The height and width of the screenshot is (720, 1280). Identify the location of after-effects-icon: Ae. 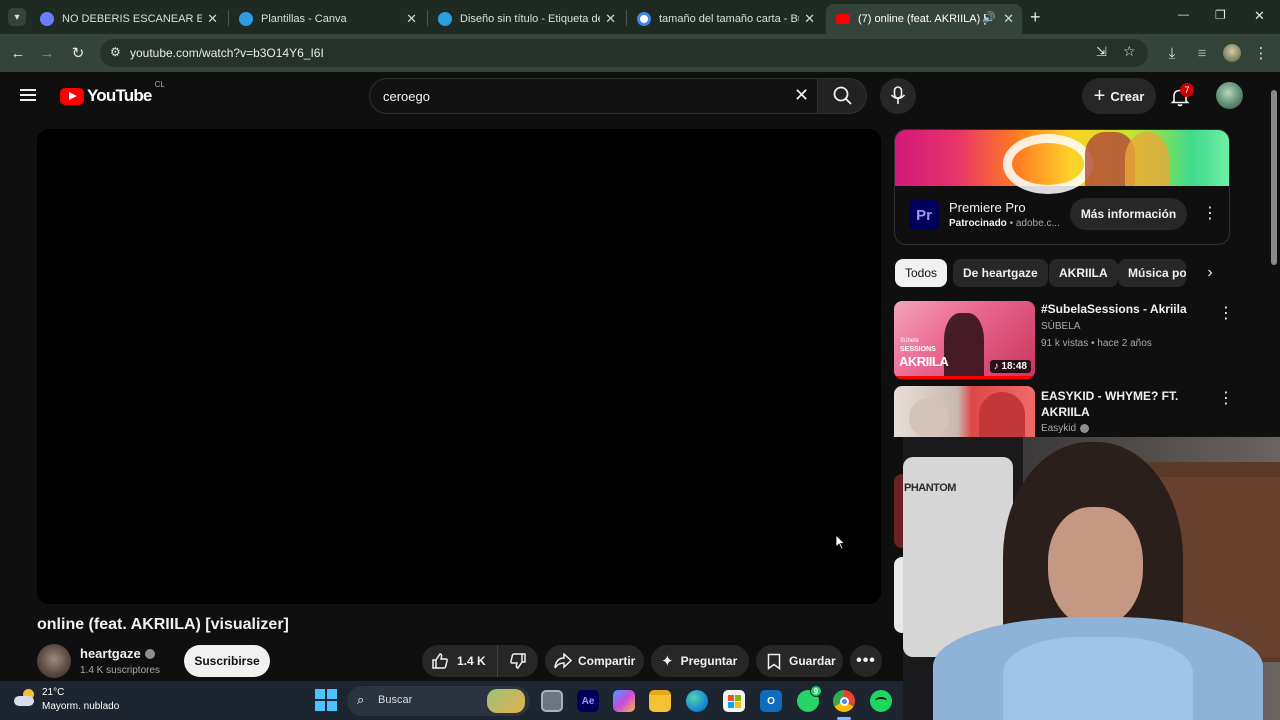
(588, 701).